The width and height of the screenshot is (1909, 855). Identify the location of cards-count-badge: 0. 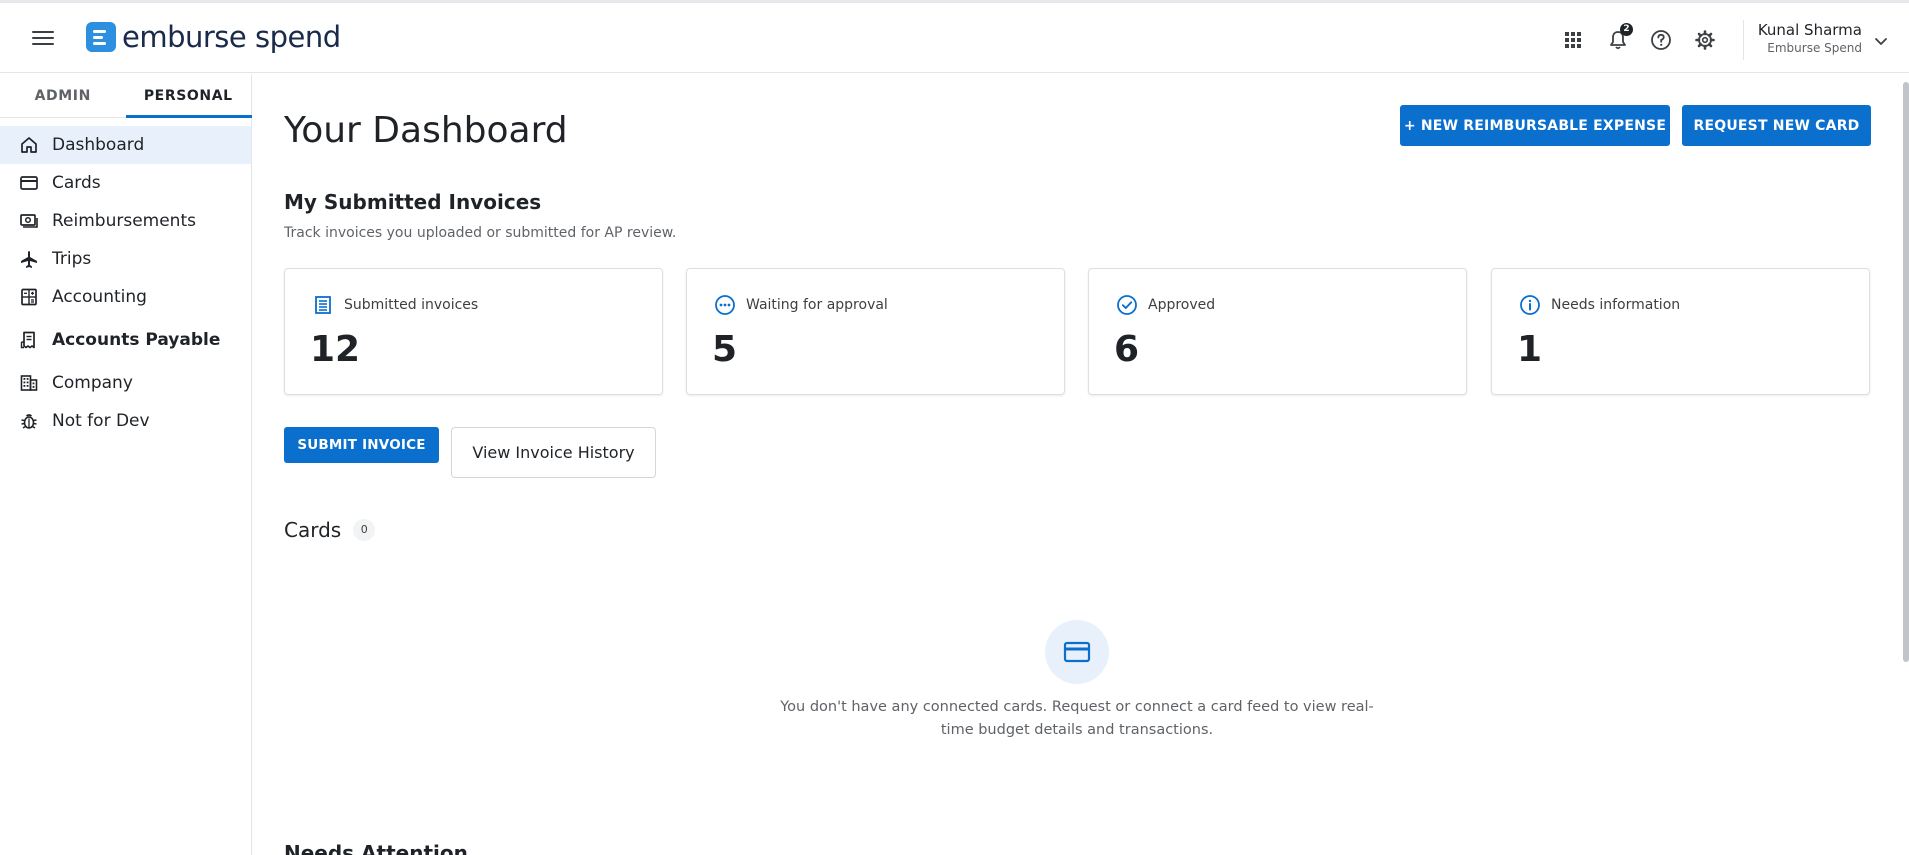
(364, 530).